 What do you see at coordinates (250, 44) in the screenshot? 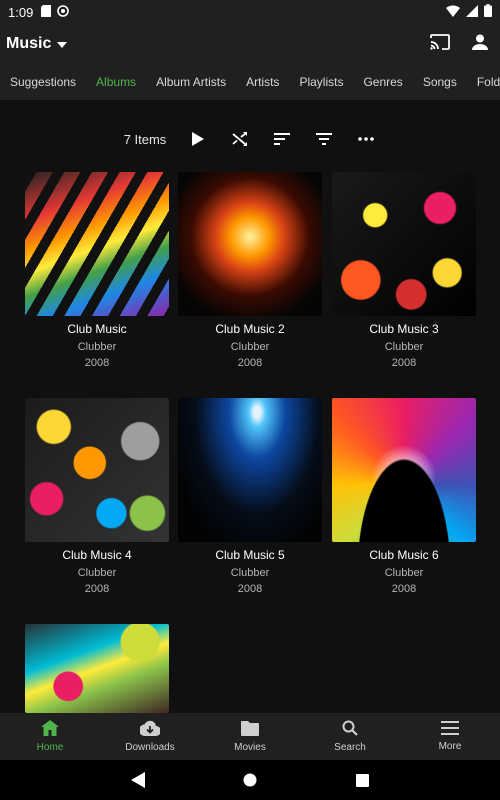
I see `app-bar: Music` at bounding box center [250, 44].